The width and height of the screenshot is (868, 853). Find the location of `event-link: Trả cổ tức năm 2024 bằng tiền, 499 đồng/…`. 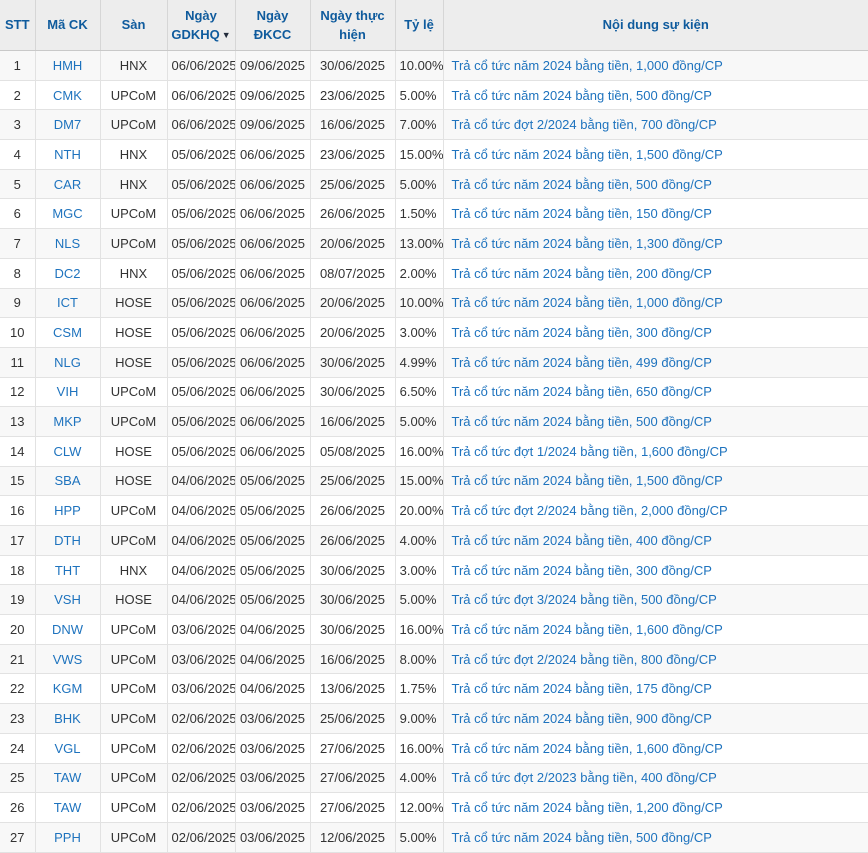

event-link: Trả cổ tức năm 2024 bằng tiền, 499 đồng/… is located at coordinates (582, 362).